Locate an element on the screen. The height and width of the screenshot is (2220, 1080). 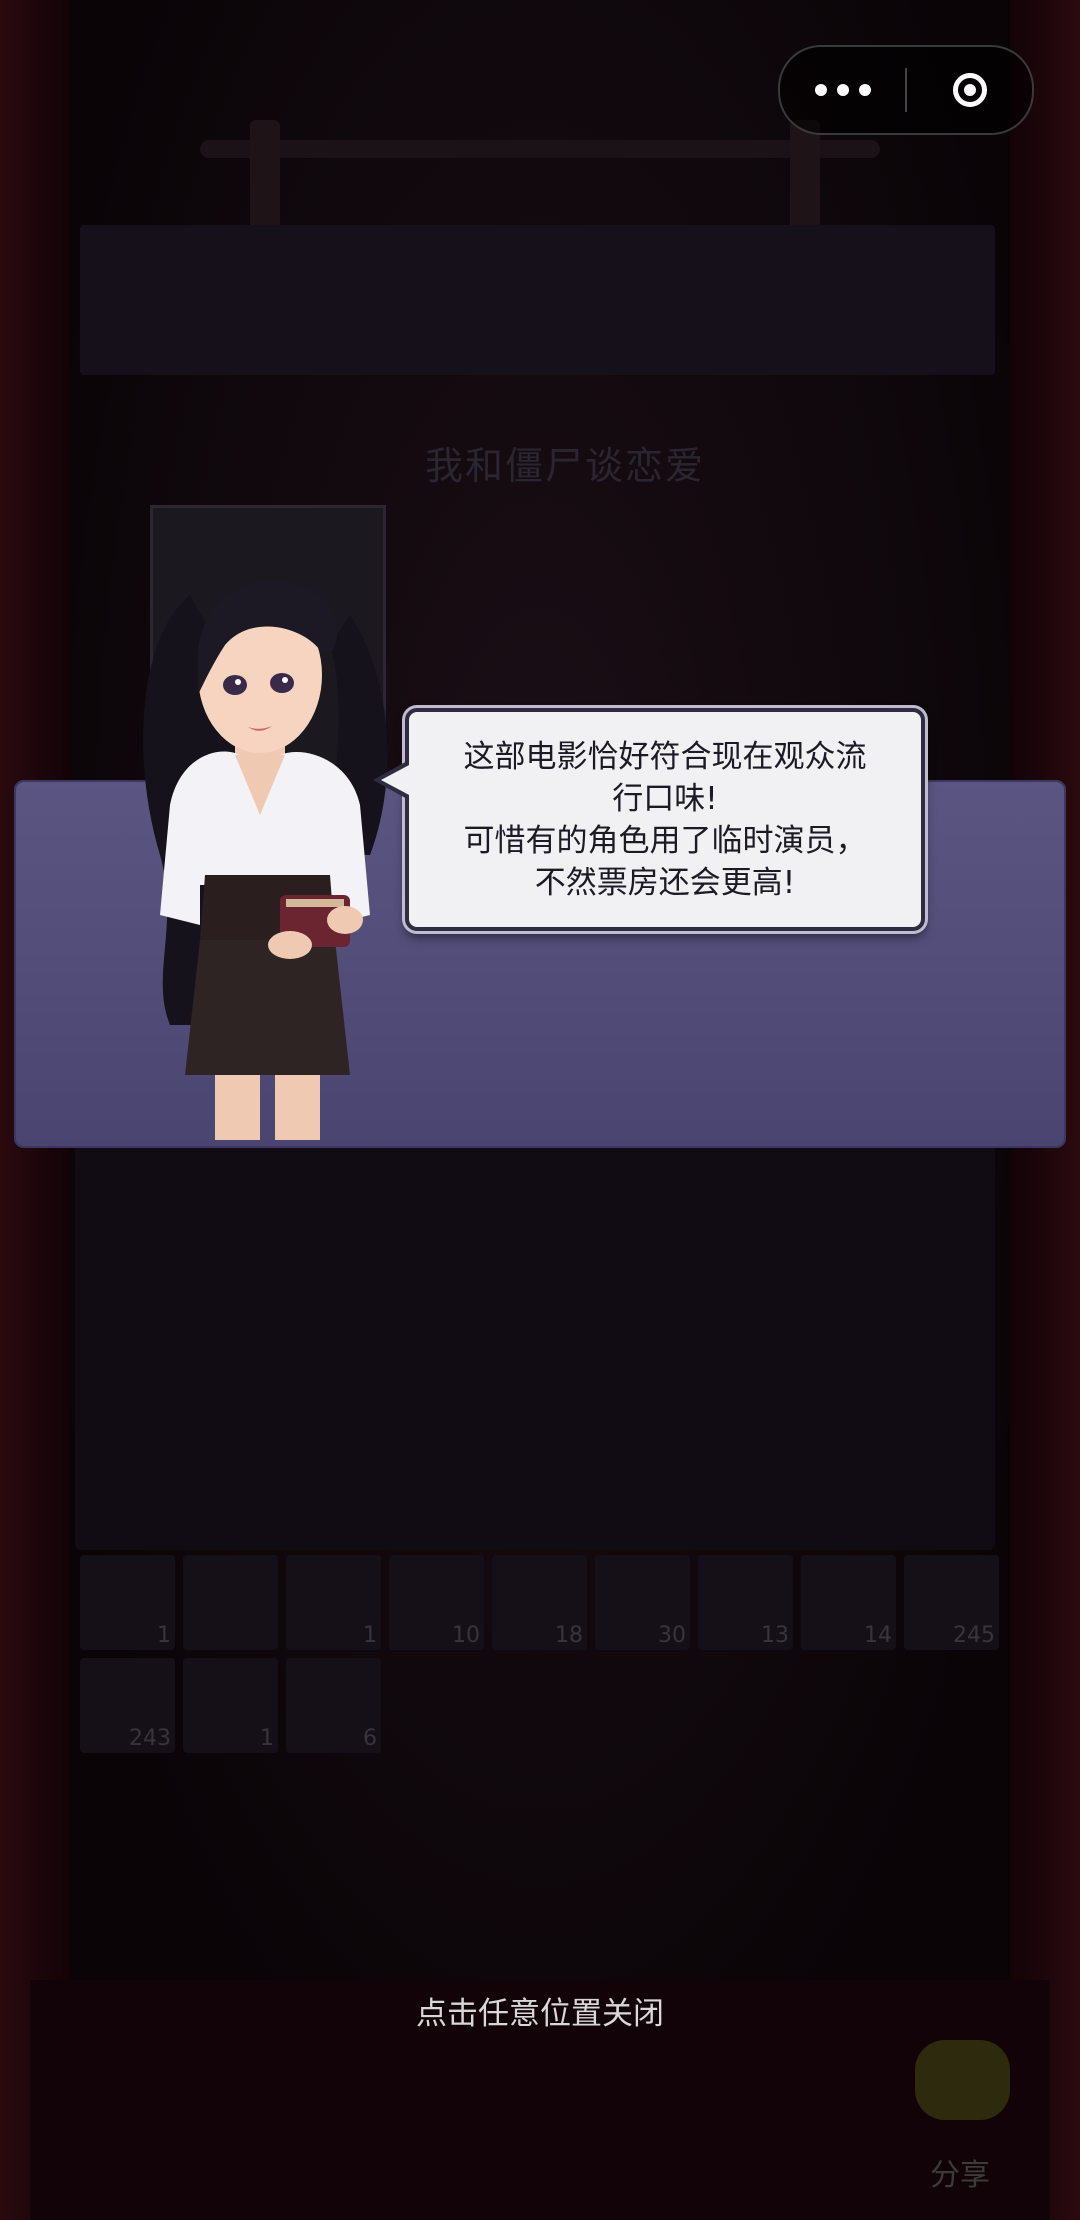
reward-item: 10 is located at coordinates (436, 1602).